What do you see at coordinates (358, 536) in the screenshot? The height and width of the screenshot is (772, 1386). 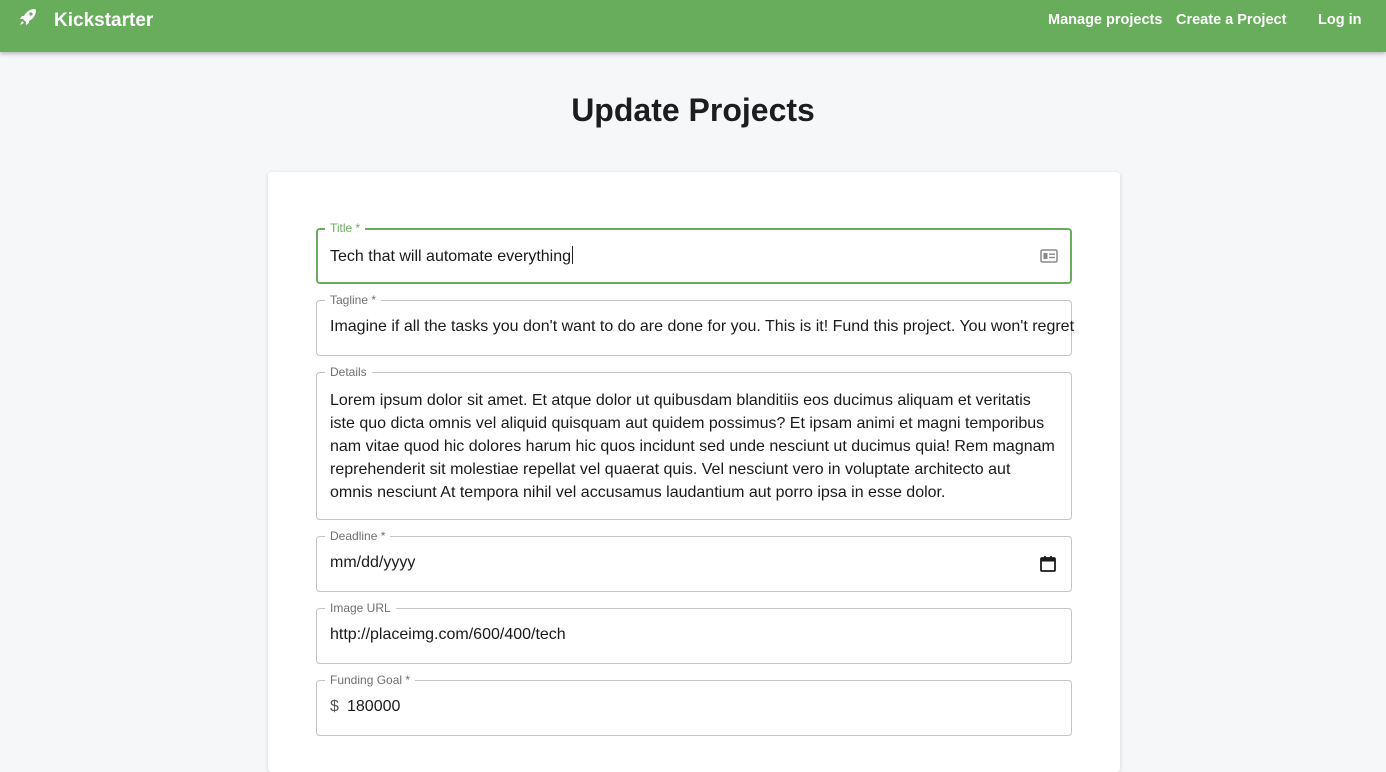 I see `deadline-label: Deadline *` at bounding box center [358, 536].